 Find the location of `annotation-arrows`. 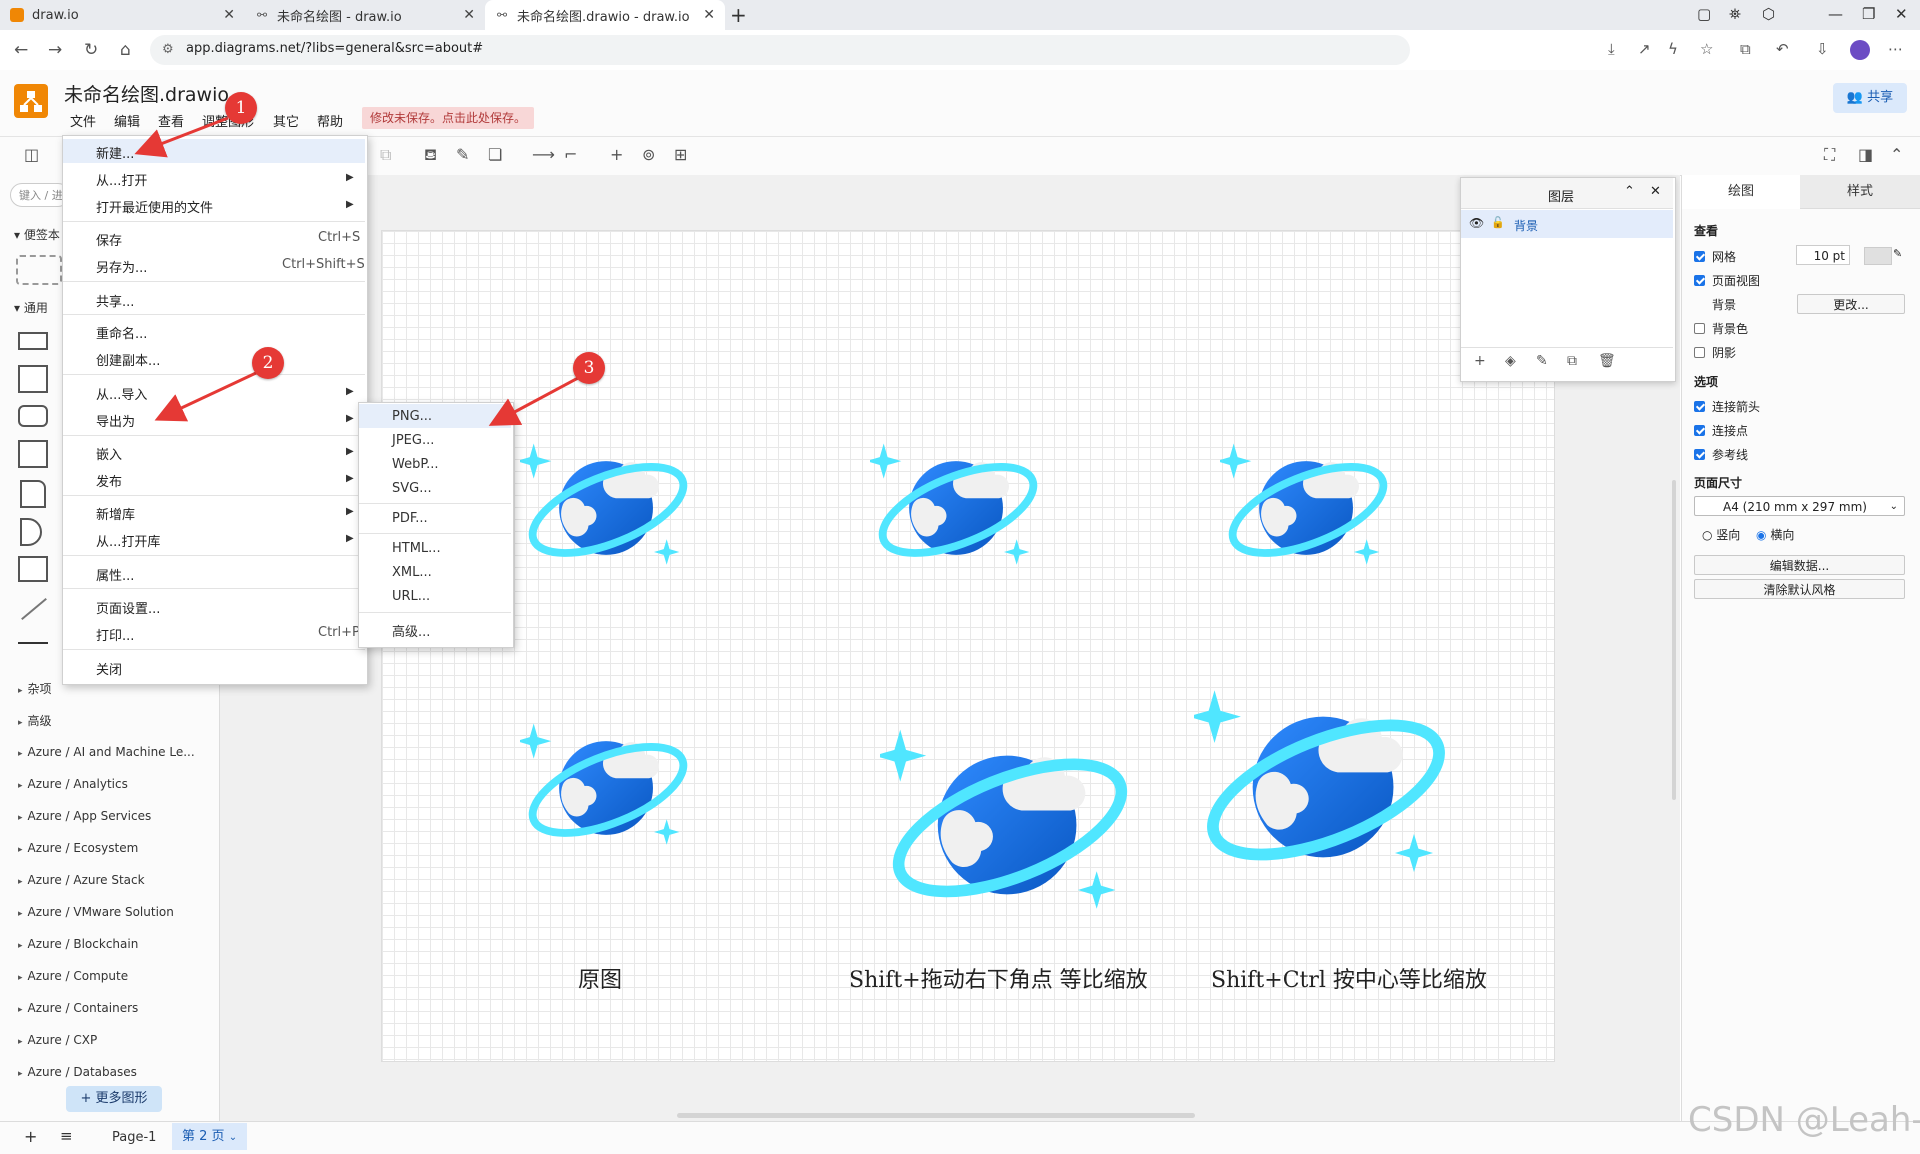

annotation-arrows is located at coordinates (356, 271).